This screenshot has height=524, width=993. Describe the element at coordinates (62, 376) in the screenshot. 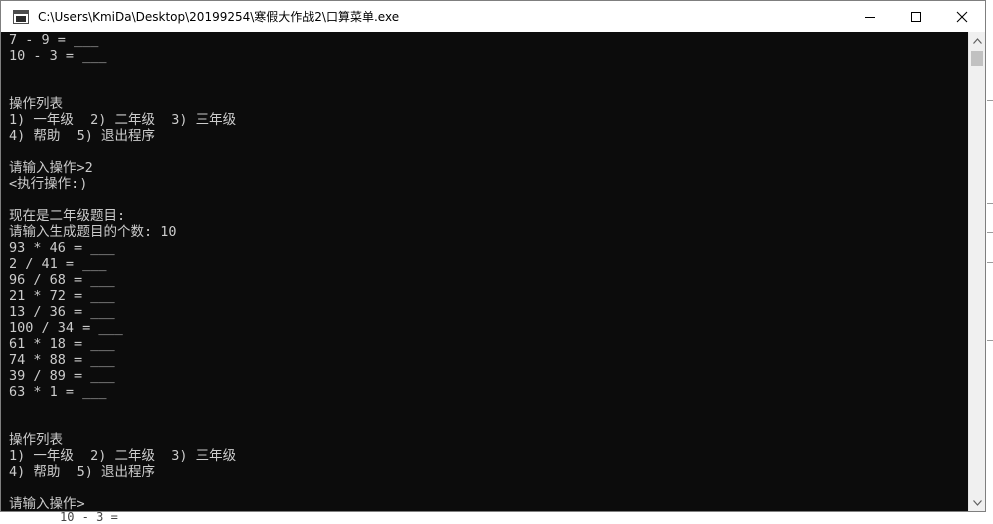

I see `console-line: 39 / 89 = ___` at that location.